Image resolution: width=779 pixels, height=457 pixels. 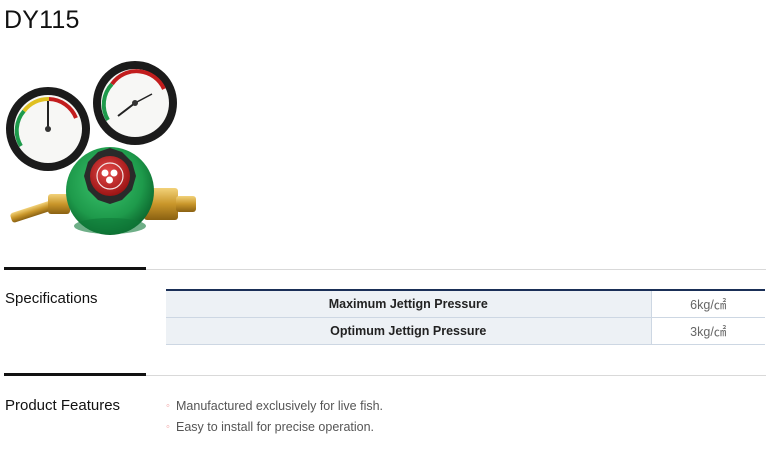 What do you see at coordinates (409, 331) in the screenshot?
I see `spec-label: Optimum Jettign Pressure` at bounding box center [409, 331].